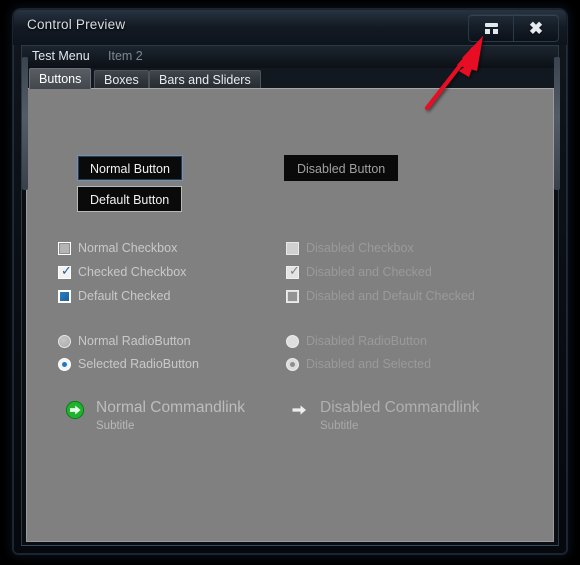 This screenshot has height=565, width=580. I want to click on checkbox-disabled-label: Disabled Checkbox, so click(360, 248).